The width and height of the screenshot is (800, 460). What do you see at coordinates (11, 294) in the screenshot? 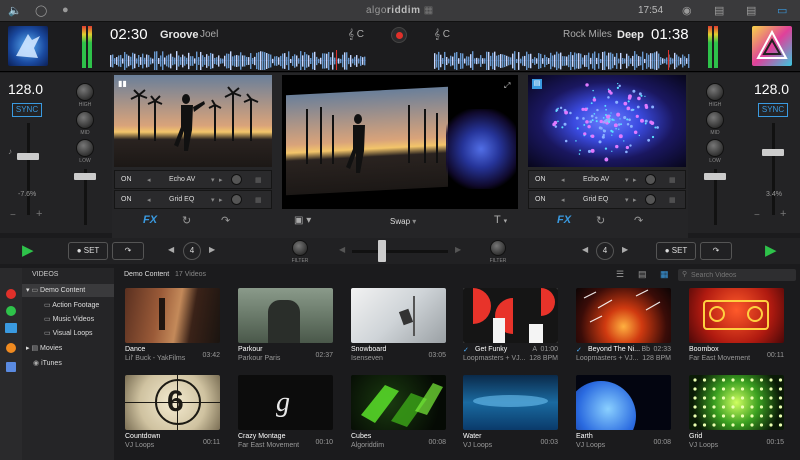
I see `music-source-icon` at bounding box center [11, 294].